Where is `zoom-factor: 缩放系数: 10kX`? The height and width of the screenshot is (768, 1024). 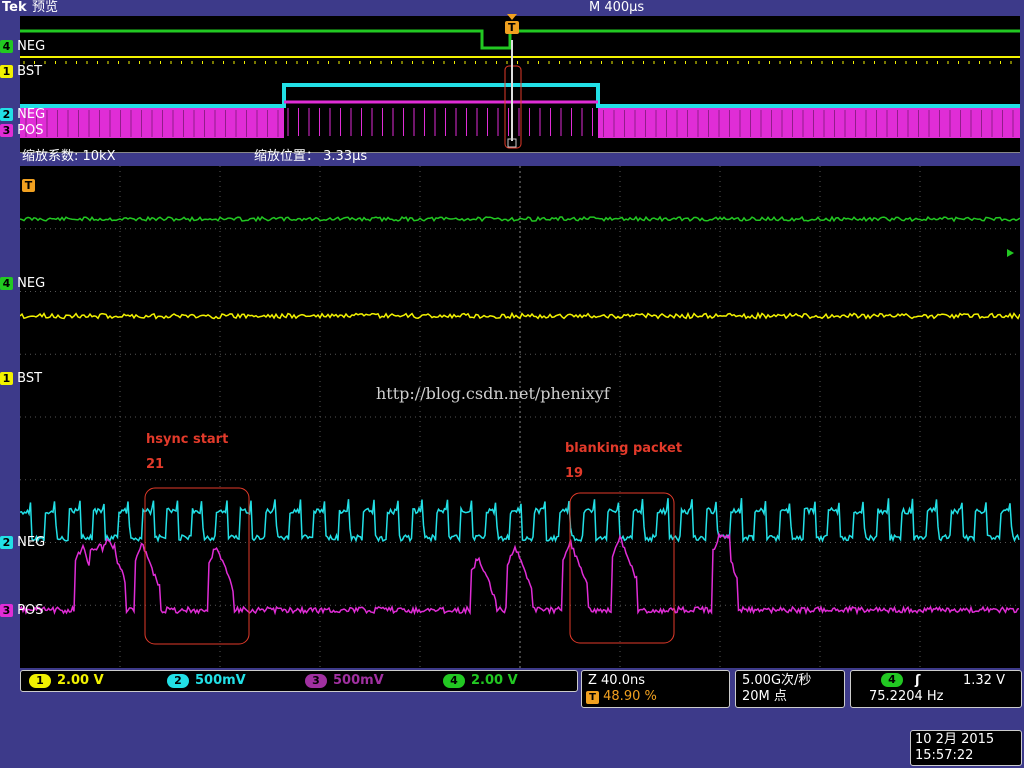
zoom-factor: 缩放系数: 10kX is located at coordinates (69, 156).